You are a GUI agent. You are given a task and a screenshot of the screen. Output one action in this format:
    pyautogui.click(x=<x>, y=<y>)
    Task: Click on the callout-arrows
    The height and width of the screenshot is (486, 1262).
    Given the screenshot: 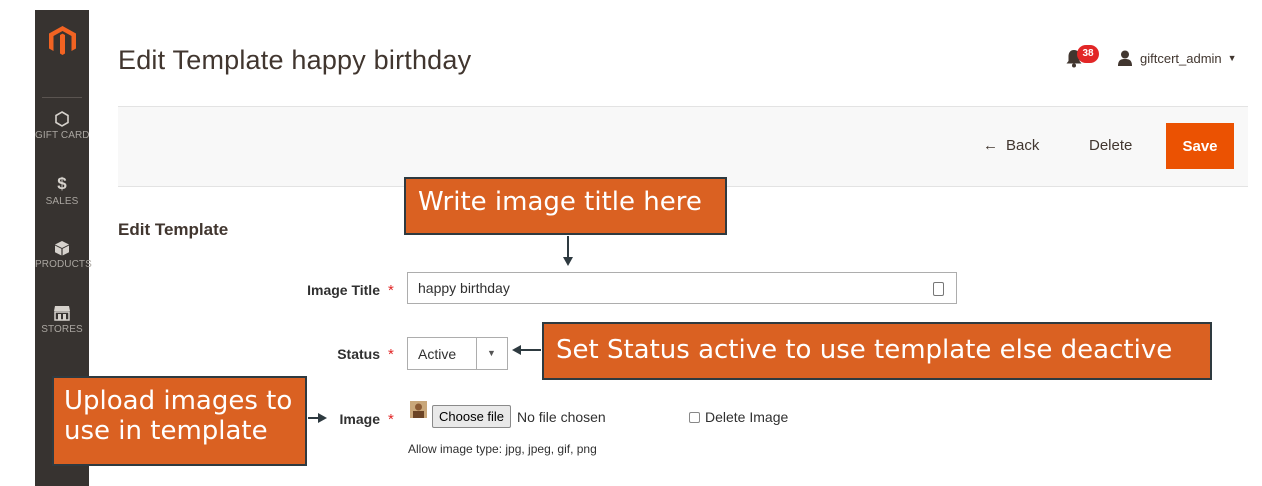 What is the action you would take?
    pyautogui.click(x=440, y=329)
    